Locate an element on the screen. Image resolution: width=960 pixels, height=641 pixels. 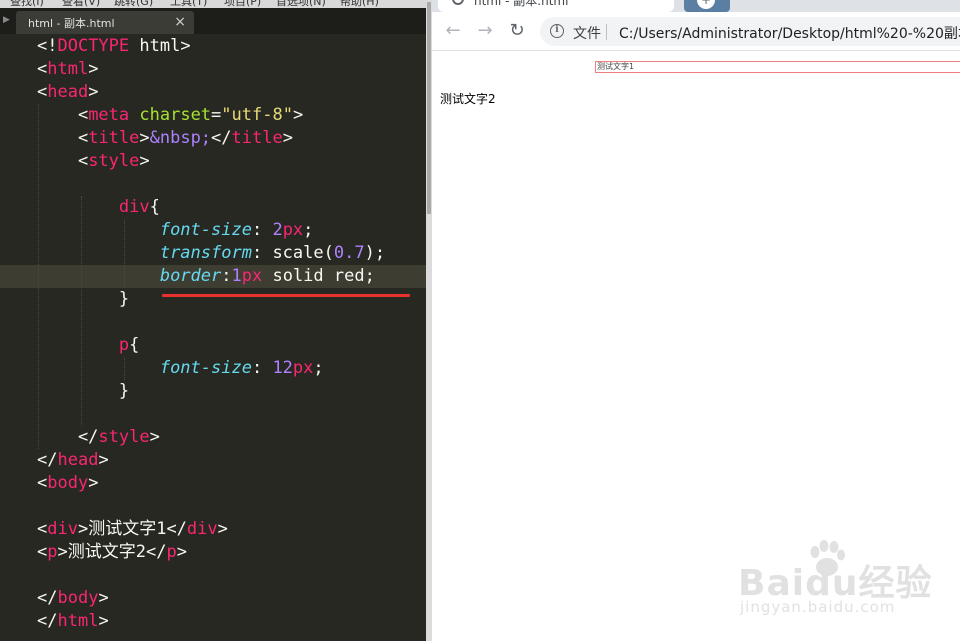
new-tab-button: + is located at coordinates (707, 6).